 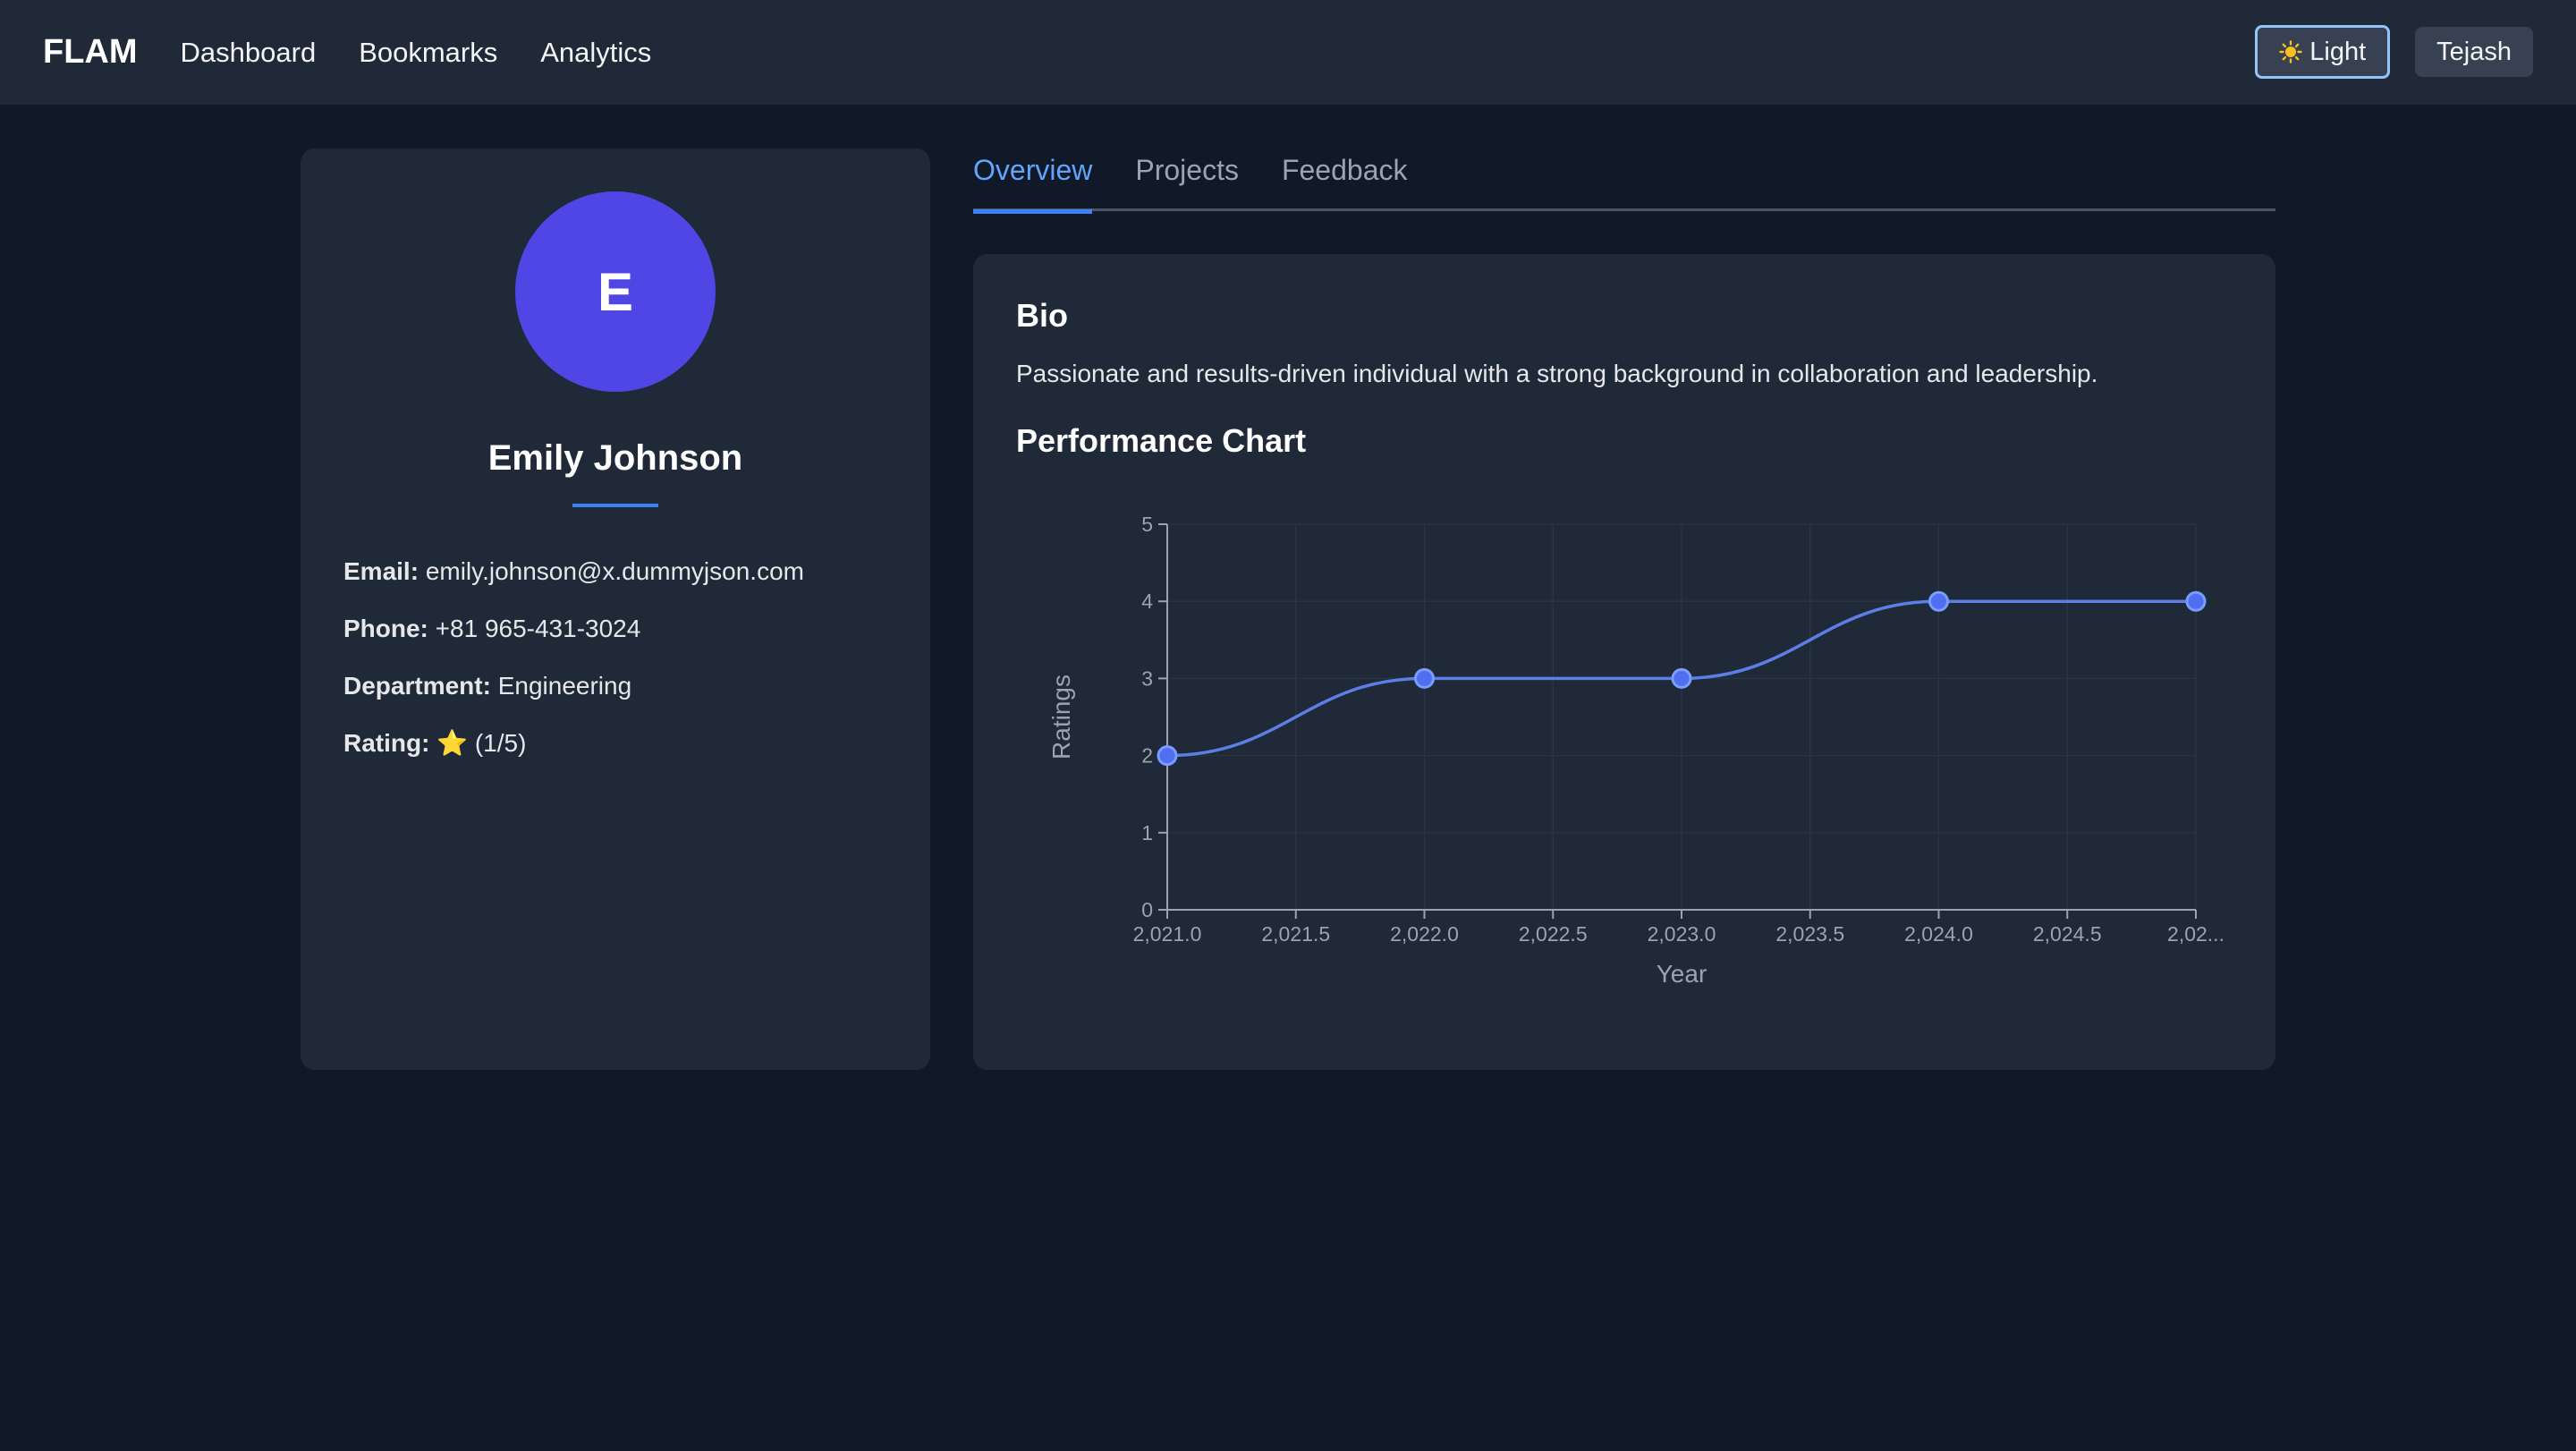 I want to click on brand-logo: FLAM, so click(x=90, y=52).